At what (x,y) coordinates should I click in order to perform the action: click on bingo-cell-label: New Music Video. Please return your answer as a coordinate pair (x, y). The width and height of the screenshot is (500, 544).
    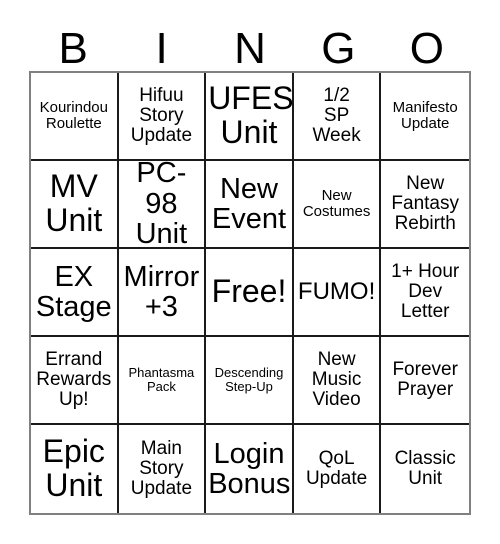
    Looking at the image, I should click on (336, 379).